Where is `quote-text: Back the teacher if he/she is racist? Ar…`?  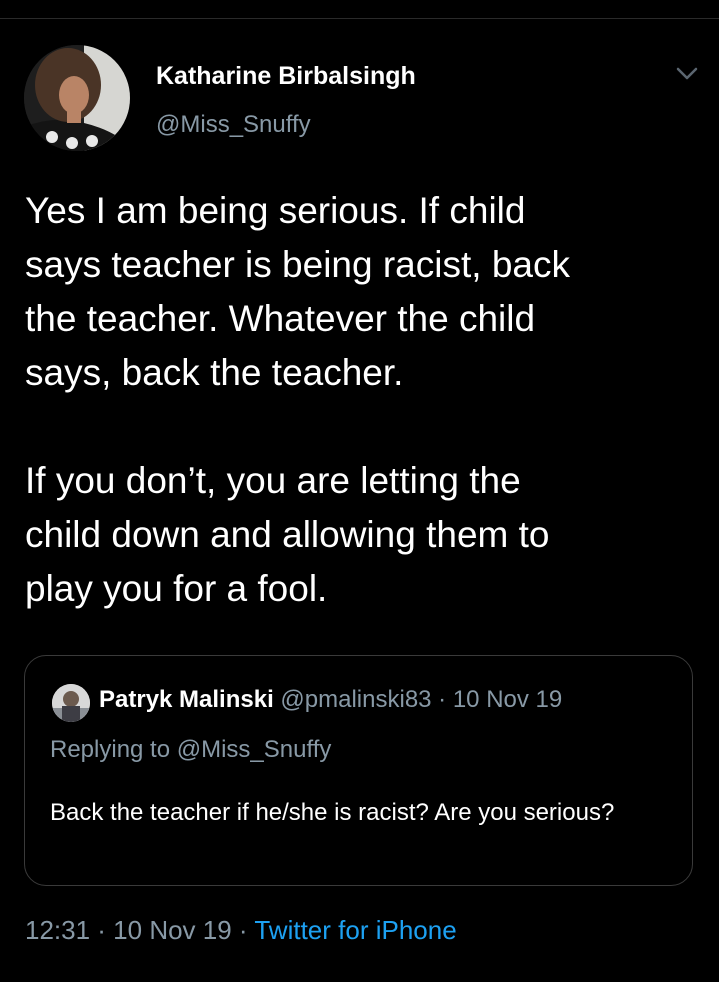
quote-text: Back the teacher if he/she is racist? Ar… is located at coordinates (332, 812).